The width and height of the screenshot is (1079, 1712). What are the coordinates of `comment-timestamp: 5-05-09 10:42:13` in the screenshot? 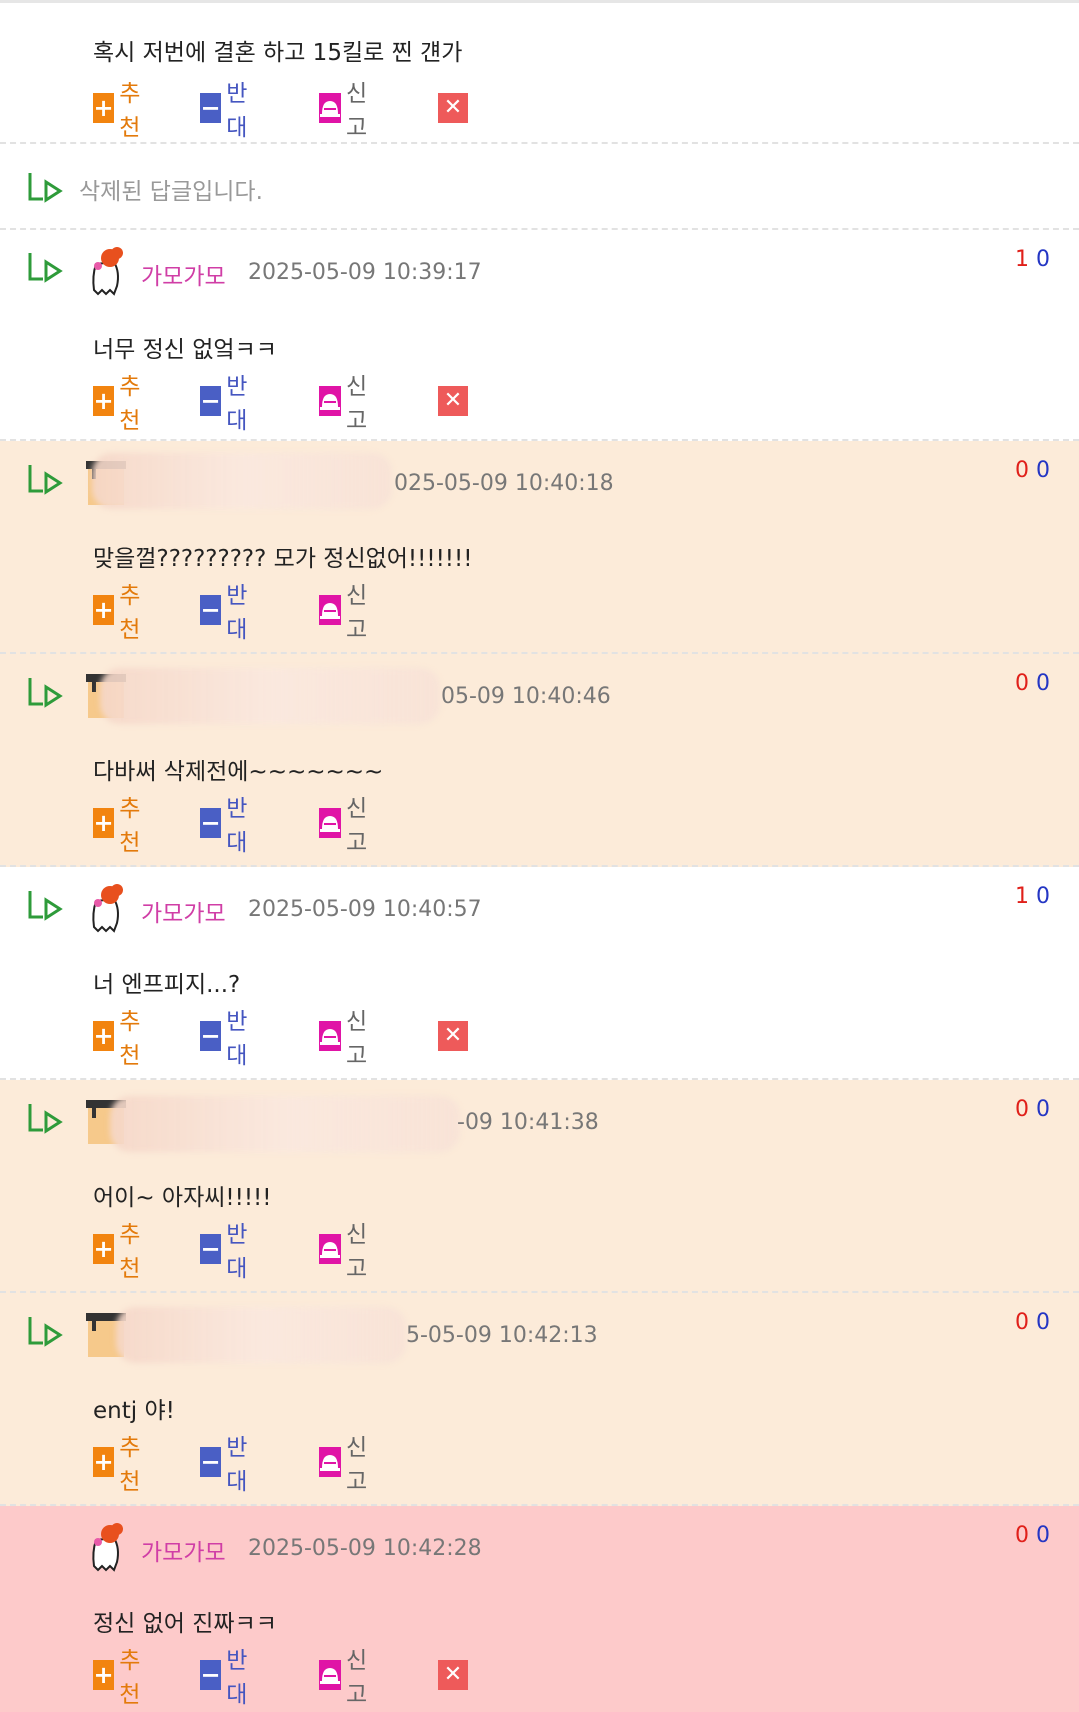 It's located at (502, 1335).